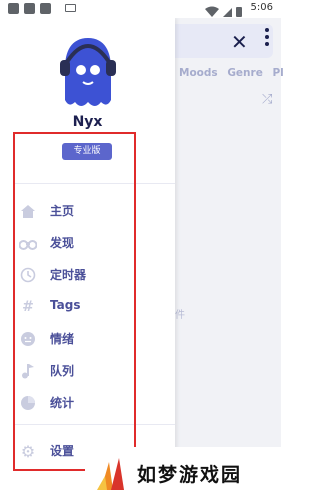 The height and width of the screenshot is (500, 320). What do you see at coordinates (87, 122) in the screenshot?
I see `app-name: Nyx` at bounding box center [87, 122].